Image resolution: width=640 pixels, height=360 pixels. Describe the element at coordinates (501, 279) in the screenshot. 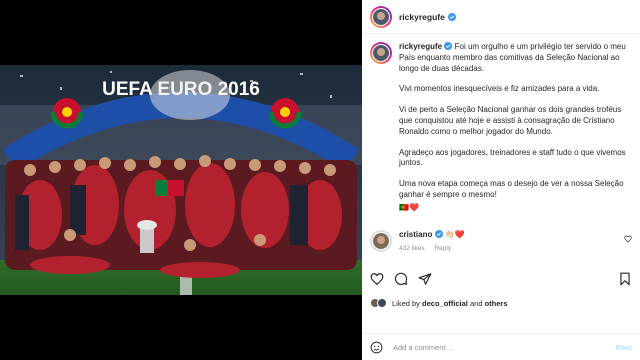

I see `action-bar` at that location.